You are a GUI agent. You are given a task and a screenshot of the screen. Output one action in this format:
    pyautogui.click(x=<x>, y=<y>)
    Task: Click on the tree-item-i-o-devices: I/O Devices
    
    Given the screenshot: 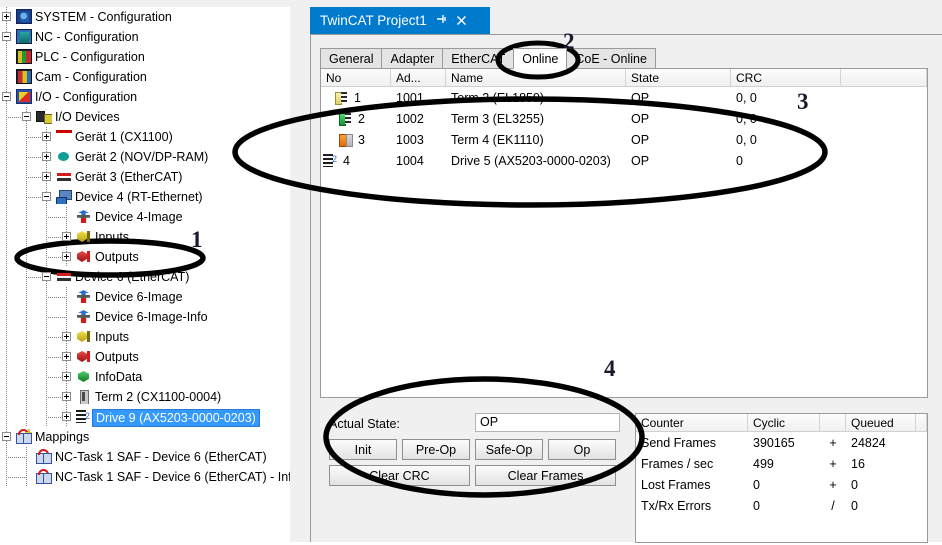 What is the action you would take?
    pyautogui.click(x=145, y=117)
    